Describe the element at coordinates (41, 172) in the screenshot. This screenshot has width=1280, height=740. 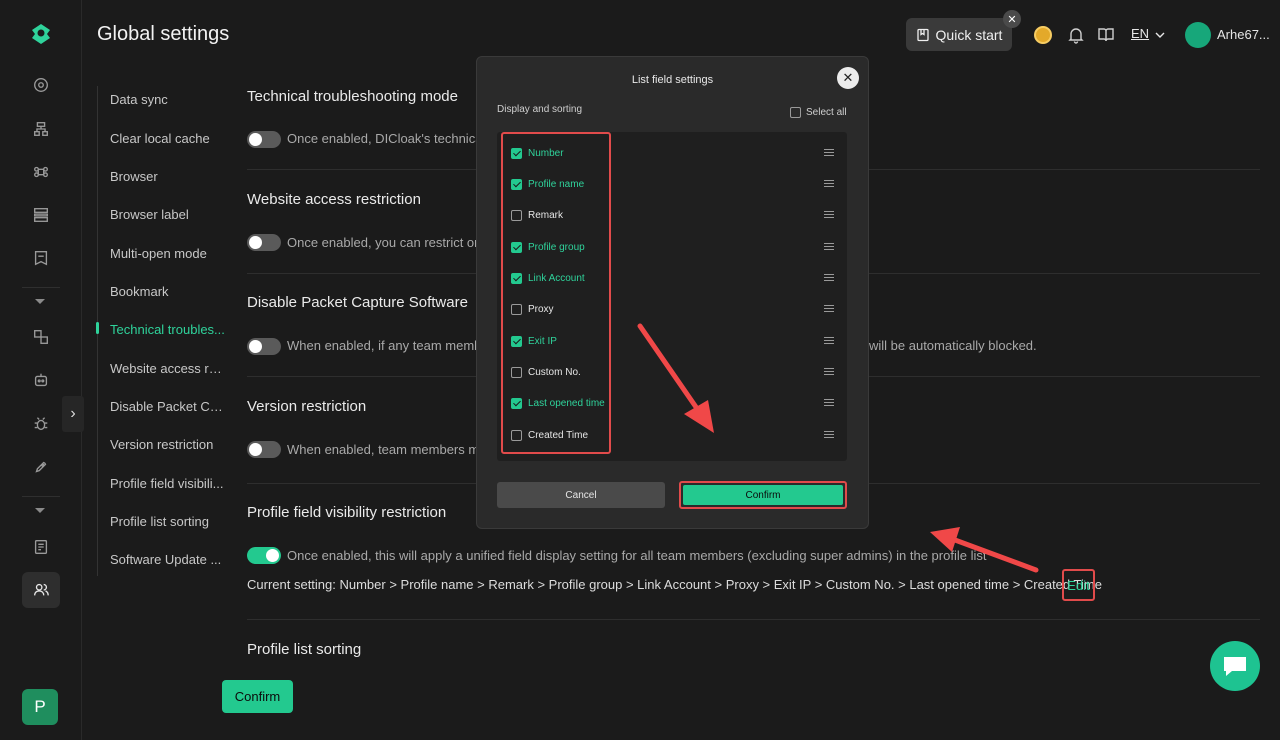
I see `command-icon` at that location.